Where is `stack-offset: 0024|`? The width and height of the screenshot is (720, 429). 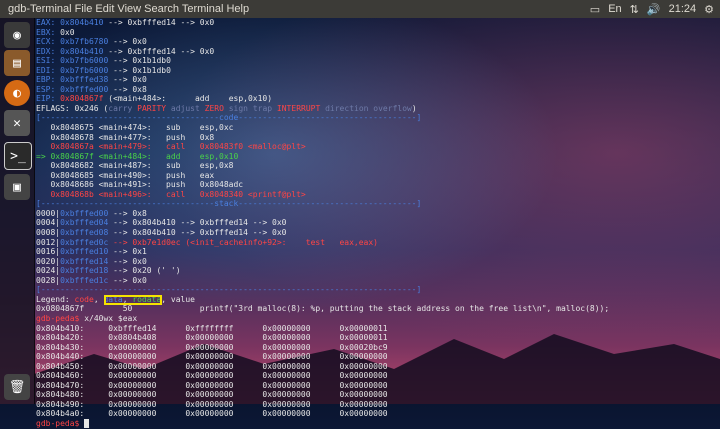 stack-offset: 0024| is located at coordinates (48, 271).